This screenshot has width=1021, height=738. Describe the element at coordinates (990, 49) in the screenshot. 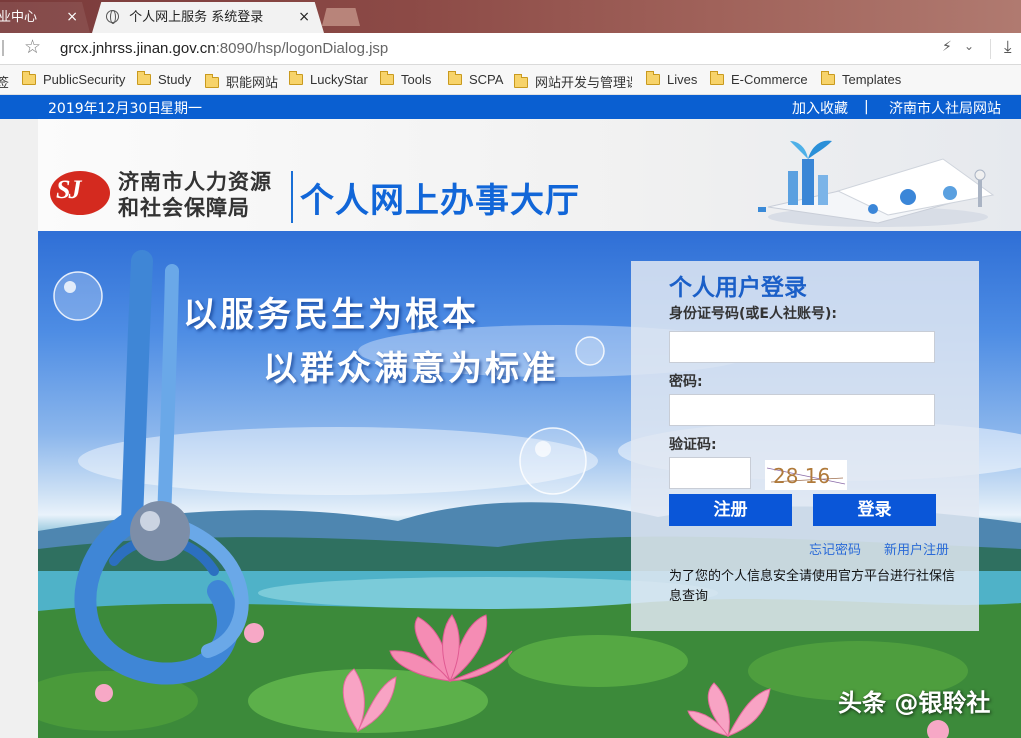

I see `toolbar-divider` at that location.